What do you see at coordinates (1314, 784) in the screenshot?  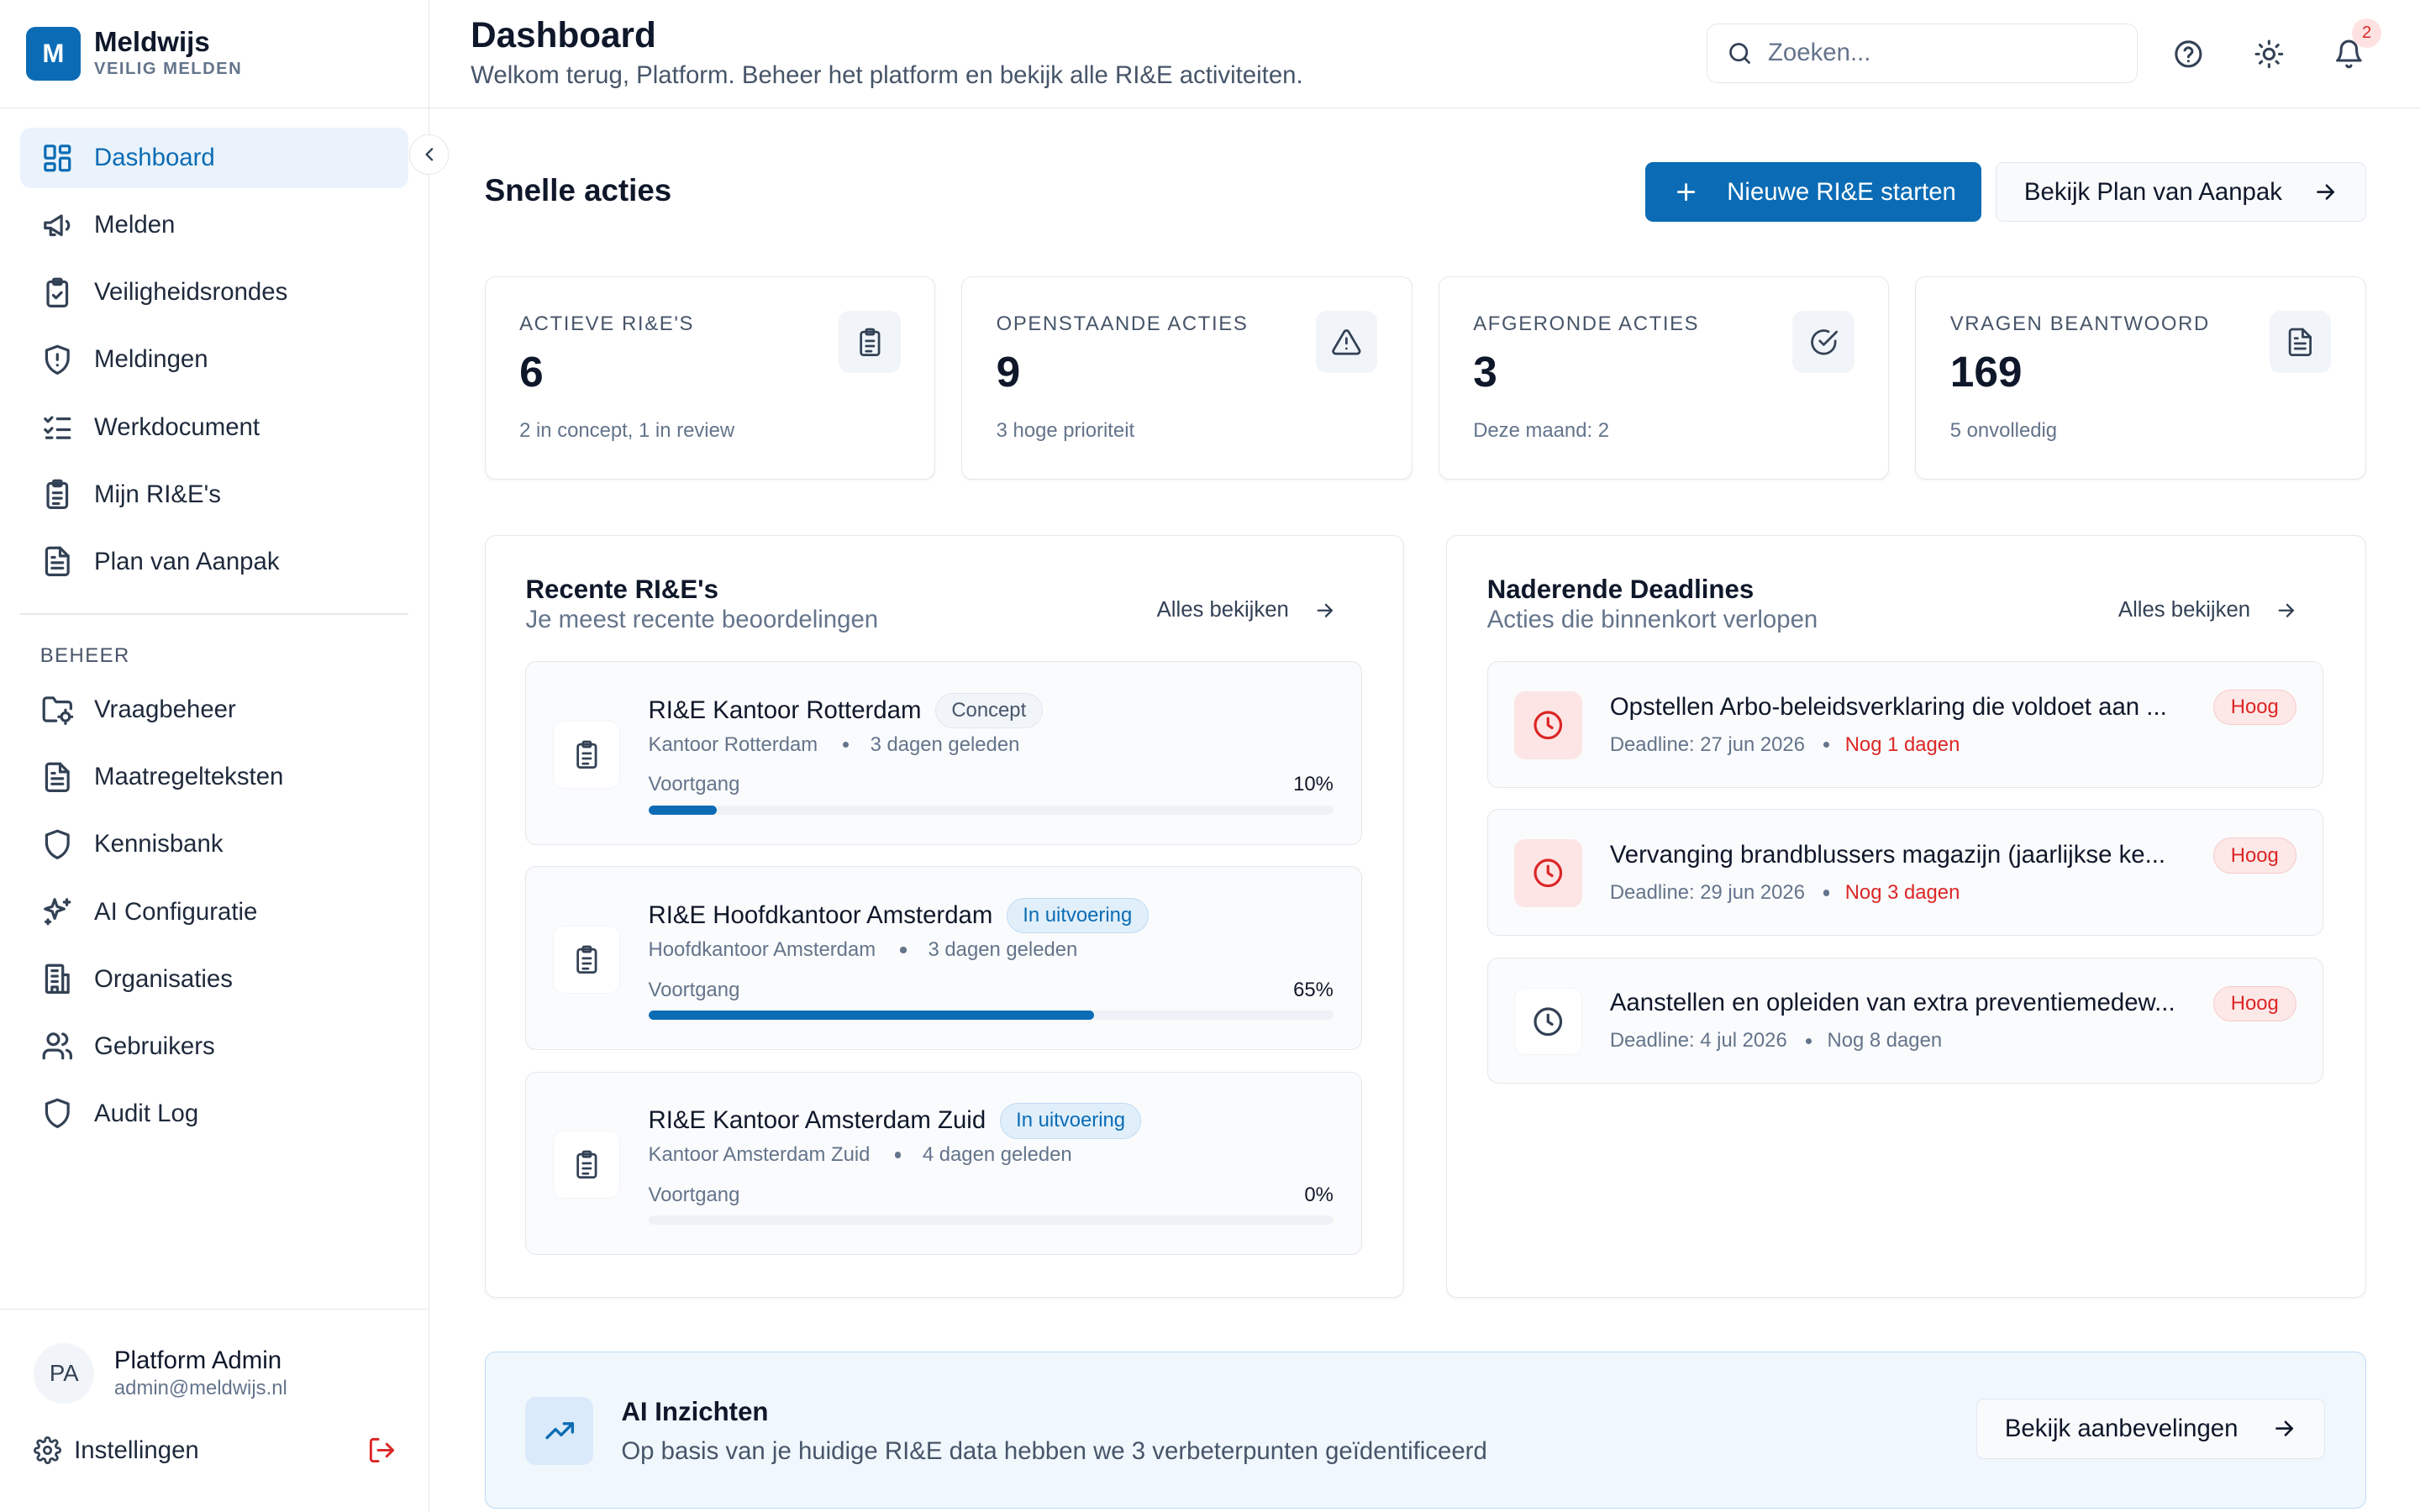 I see `progress-value: 10%` at bounding box center [1314, 784].